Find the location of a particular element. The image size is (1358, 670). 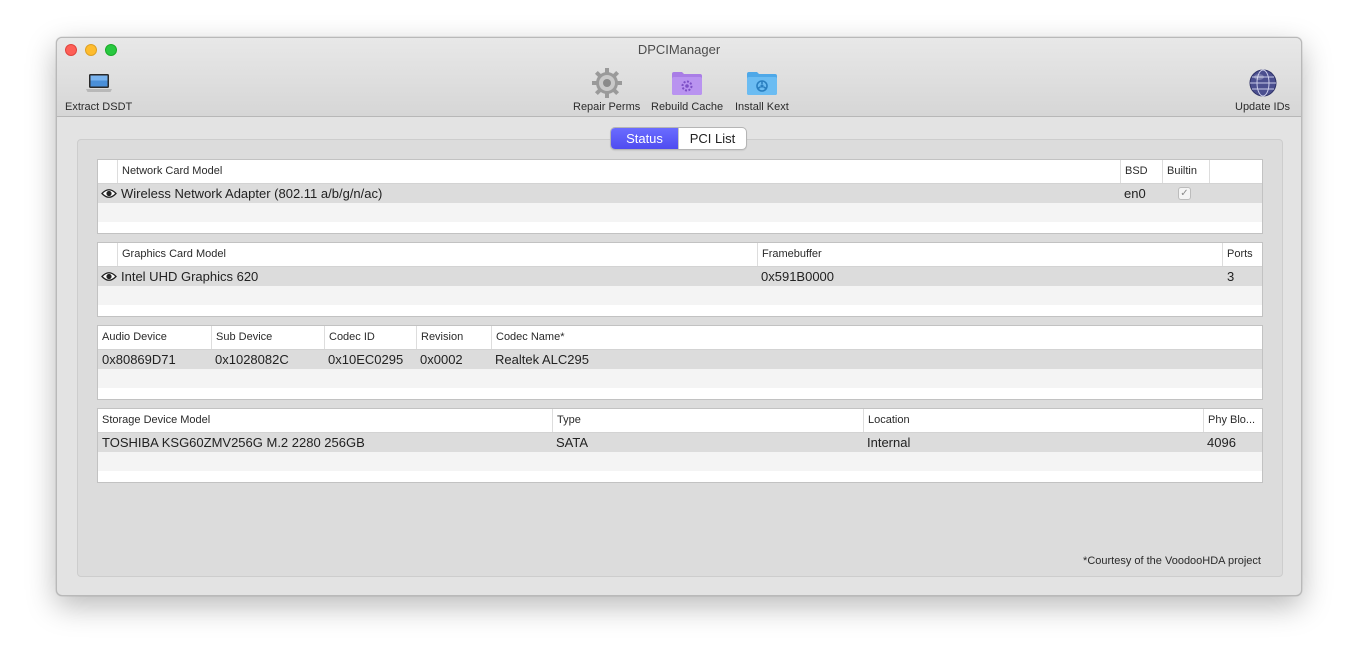

table-row: Intel UHD Graphics 620 0x591B0000 3 is located at coordinates (680, 276).